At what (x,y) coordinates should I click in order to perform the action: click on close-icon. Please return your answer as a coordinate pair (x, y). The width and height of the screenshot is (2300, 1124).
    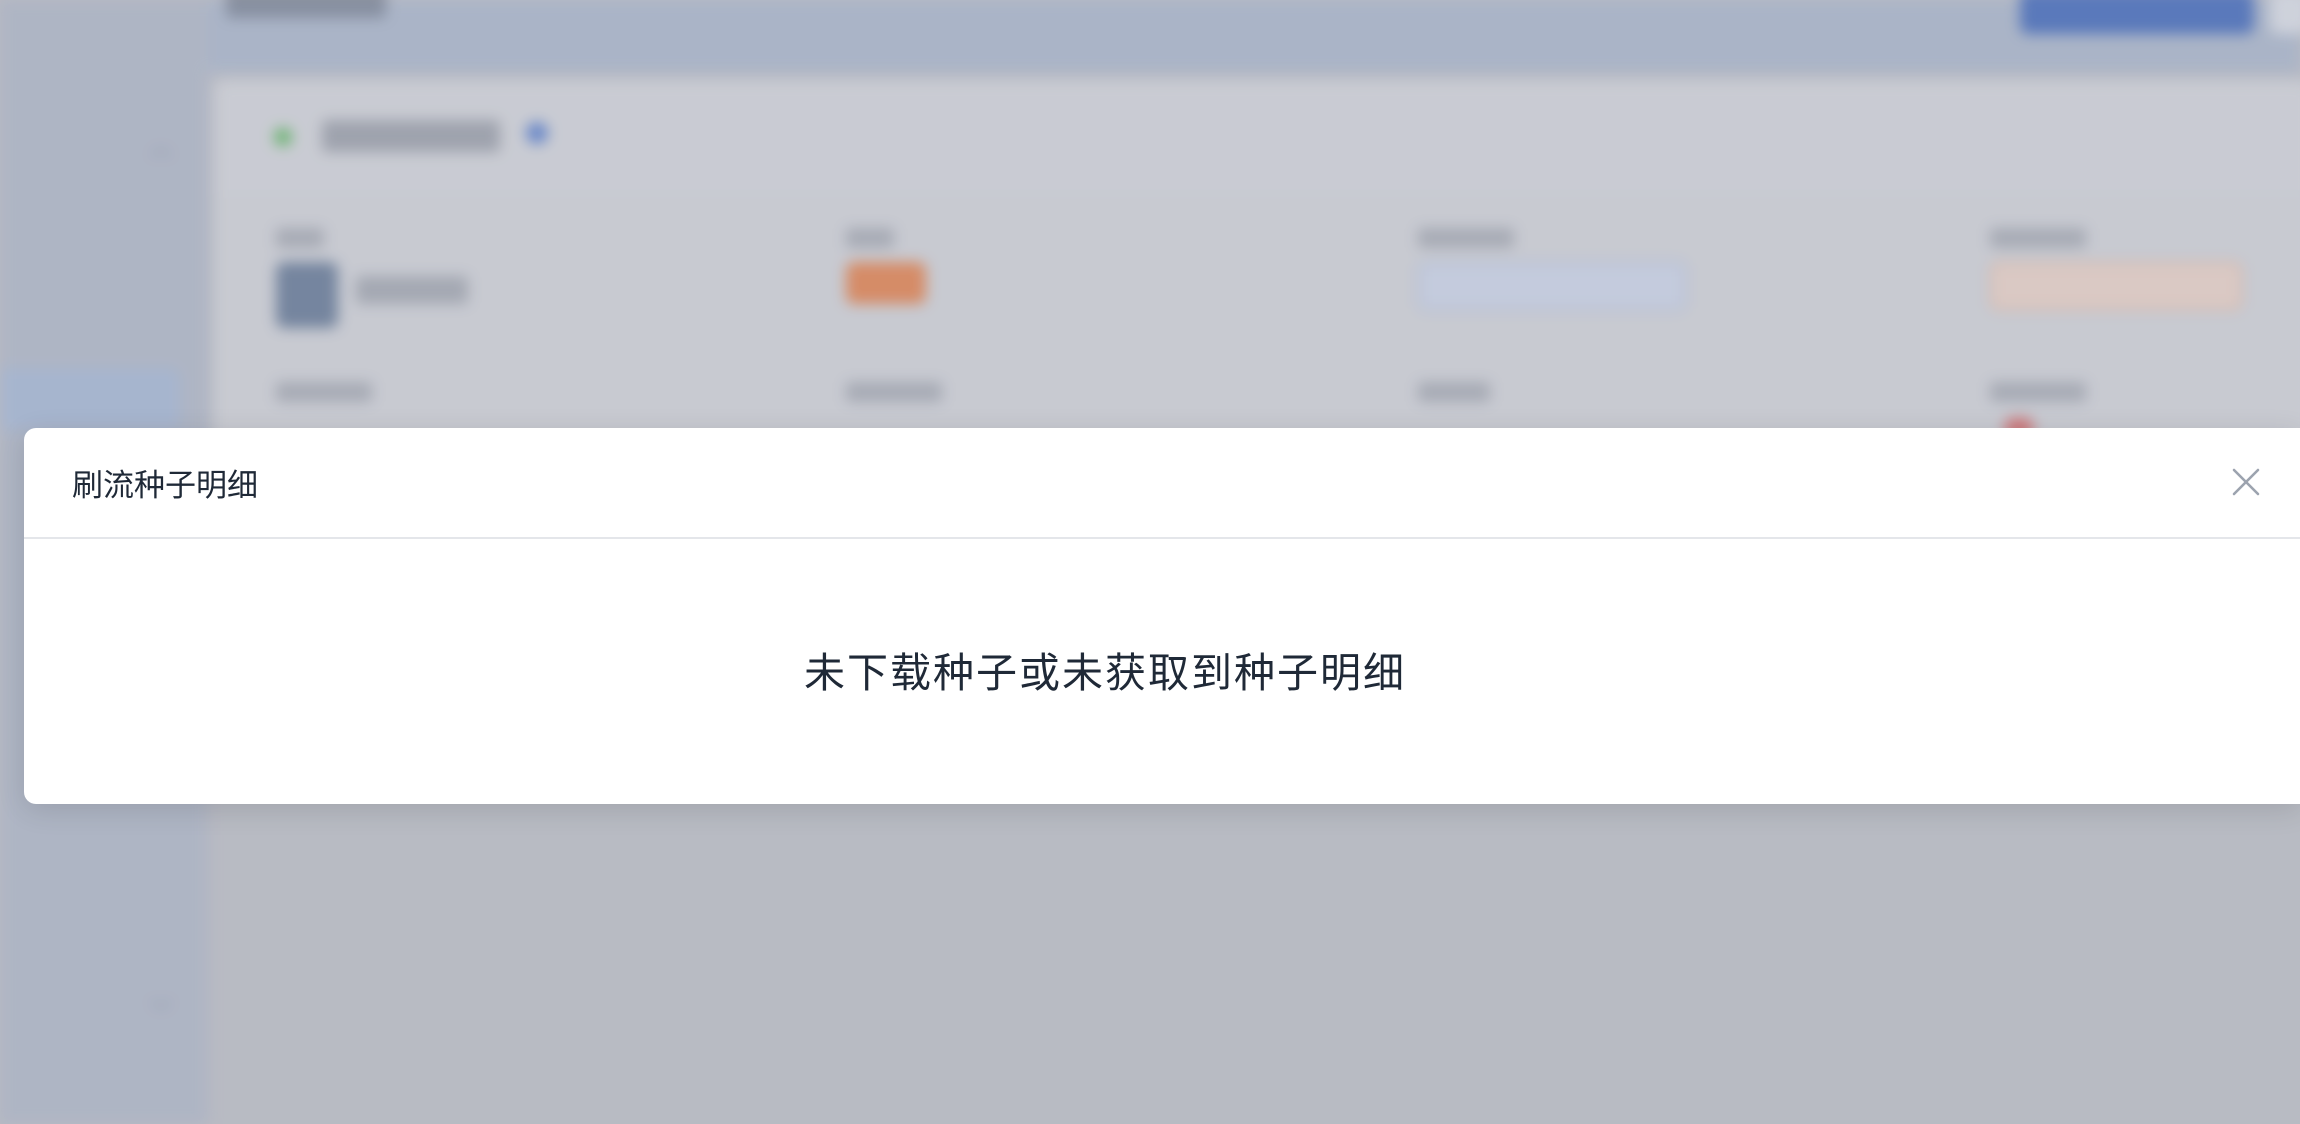
    Looking at the image, I should click on (2246, 482).